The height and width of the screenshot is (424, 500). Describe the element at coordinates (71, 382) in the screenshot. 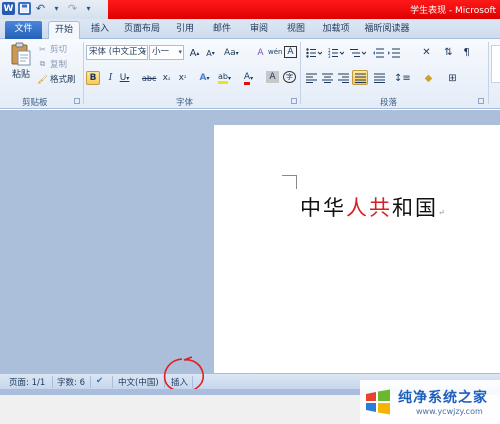

I see `status-word-count: 字数: 6` at that location.